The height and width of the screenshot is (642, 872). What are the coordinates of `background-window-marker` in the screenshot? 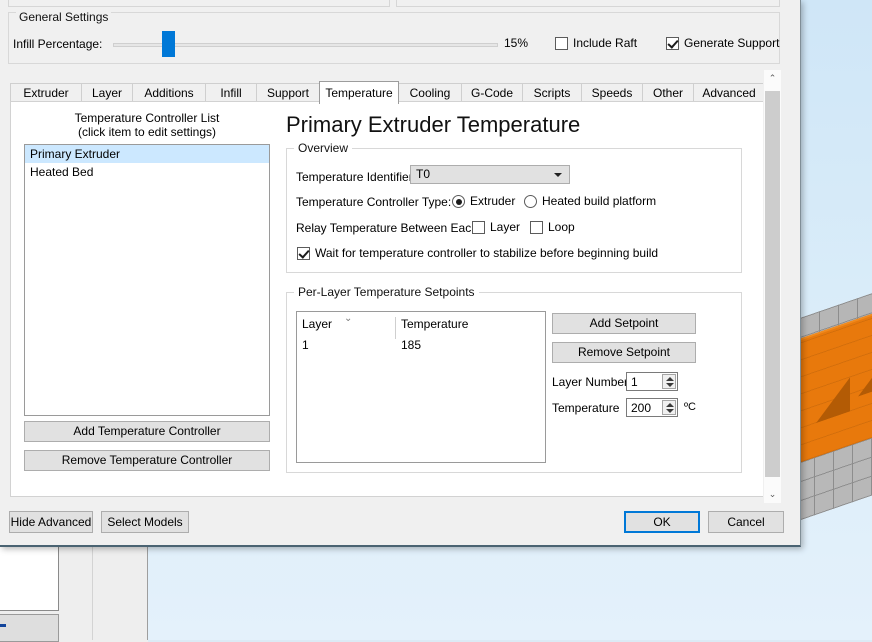 It's located at (3, 625).